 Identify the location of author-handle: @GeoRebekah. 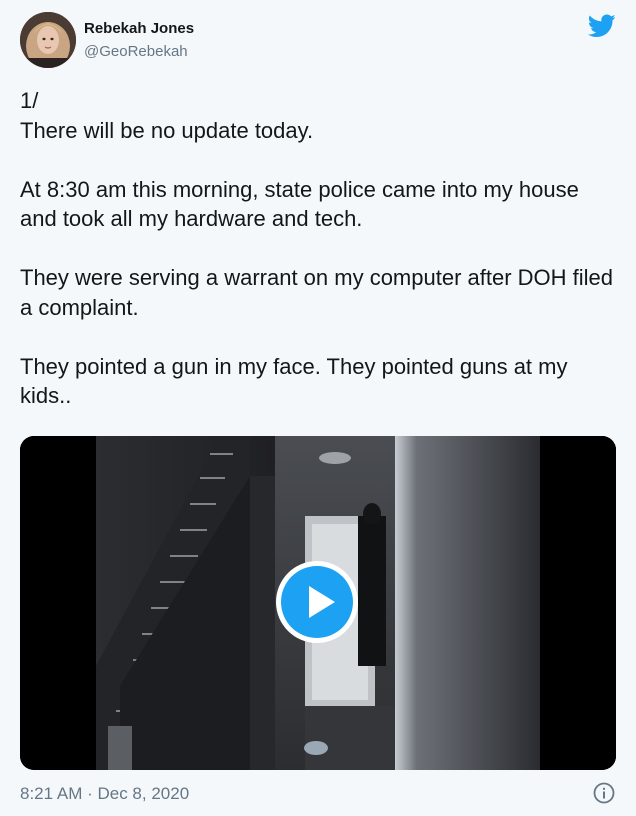
(136, 51).